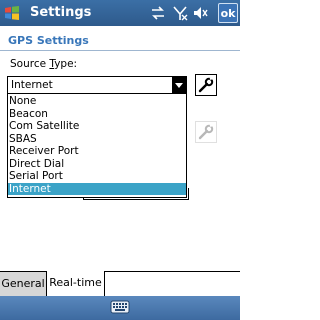  What do you see at coordinates (97, 85) in the screenshot?
I see `source-type-select: Internet` at bounding box center [97, 85].